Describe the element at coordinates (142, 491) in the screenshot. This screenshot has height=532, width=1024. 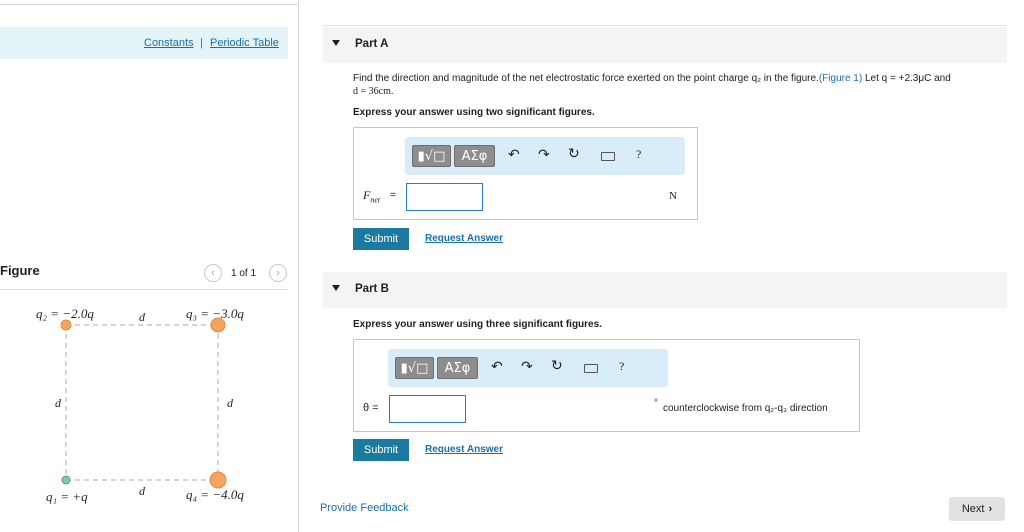
I see `label-d-bottom: d` at that location.